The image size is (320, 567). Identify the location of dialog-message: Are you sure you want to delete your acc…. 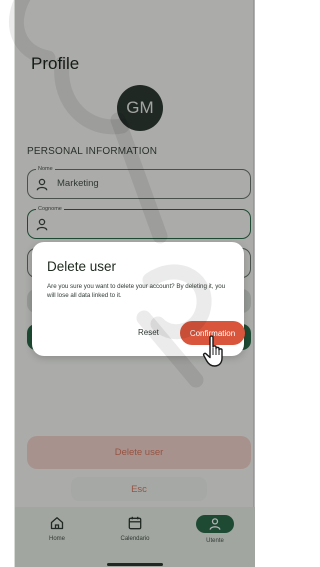
(136, 291).